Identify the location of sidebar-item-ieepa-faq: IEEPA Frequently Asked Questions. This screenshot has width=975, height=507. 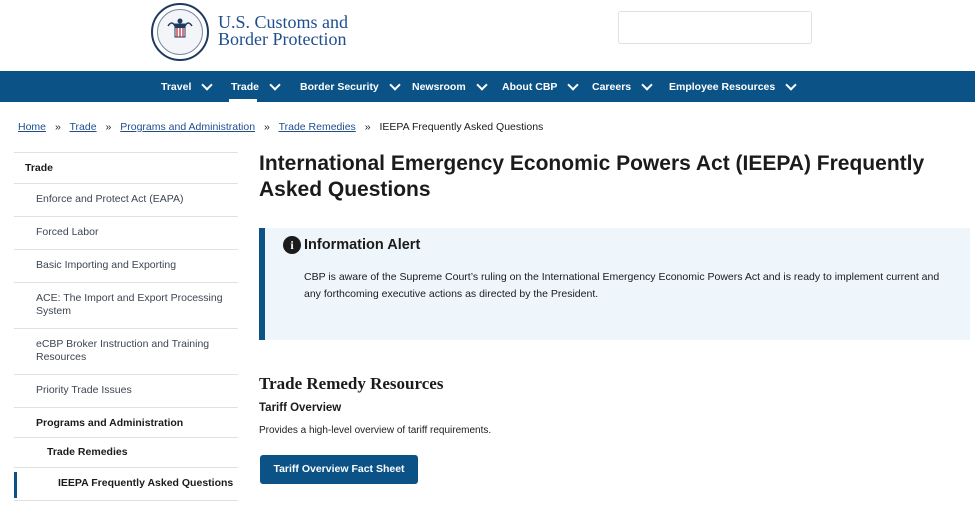
(126, 484).